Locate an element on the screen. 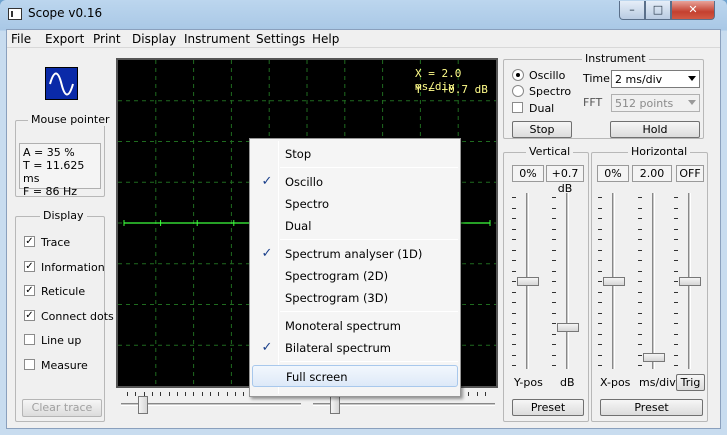 The image size is (727, 435). radio-oscillo is located at coordinates (518, 75).